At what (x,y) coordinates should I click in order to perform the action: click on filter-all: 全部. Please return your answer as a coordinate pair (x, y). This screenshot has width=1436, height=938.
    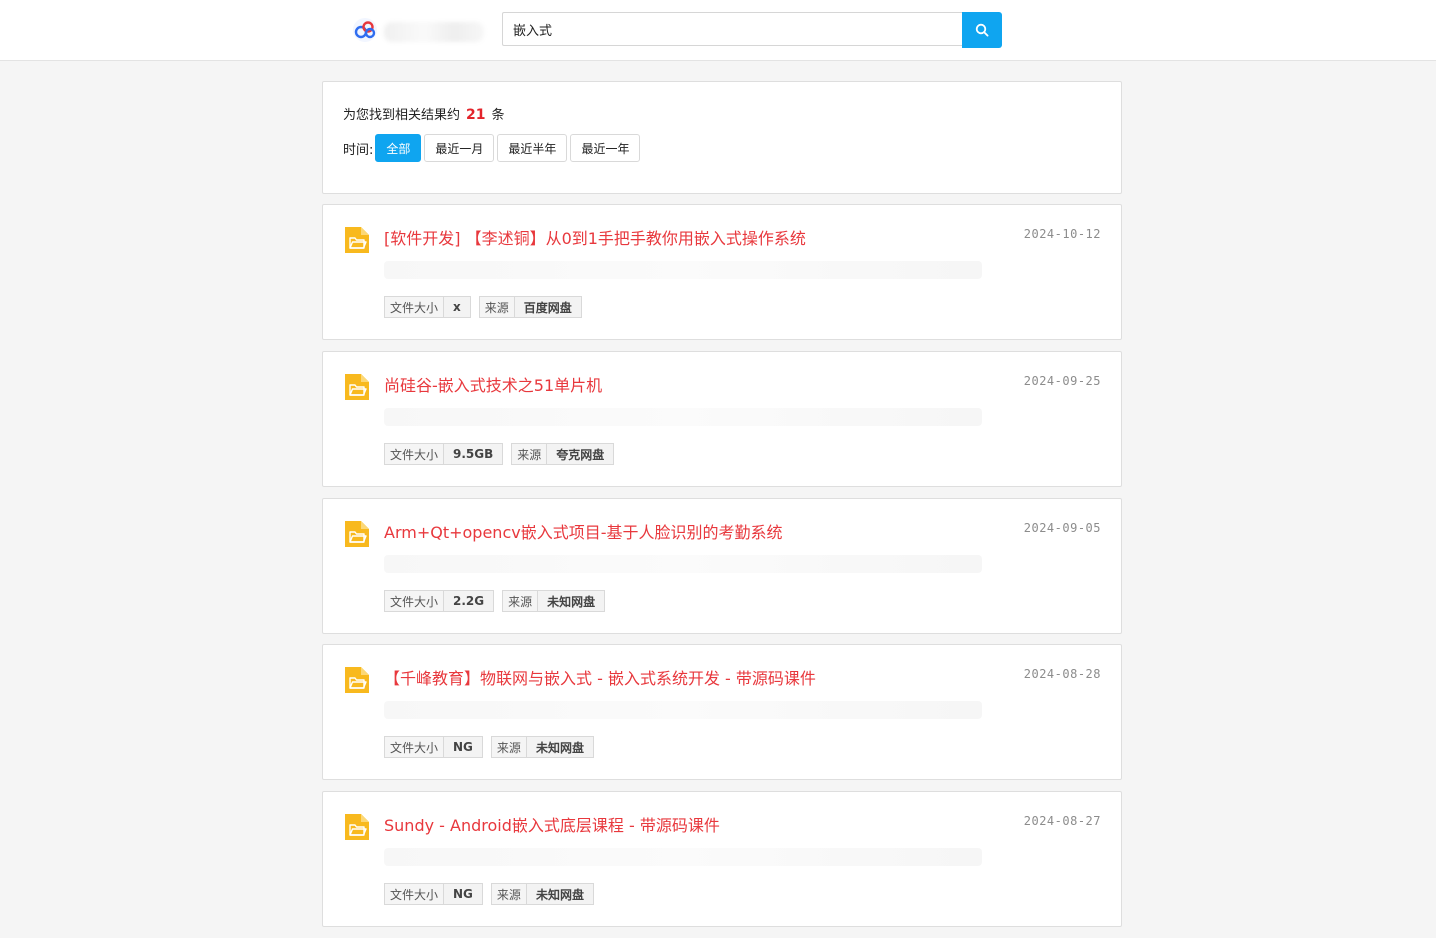
    Looking at the image, I should click on (398, 148).